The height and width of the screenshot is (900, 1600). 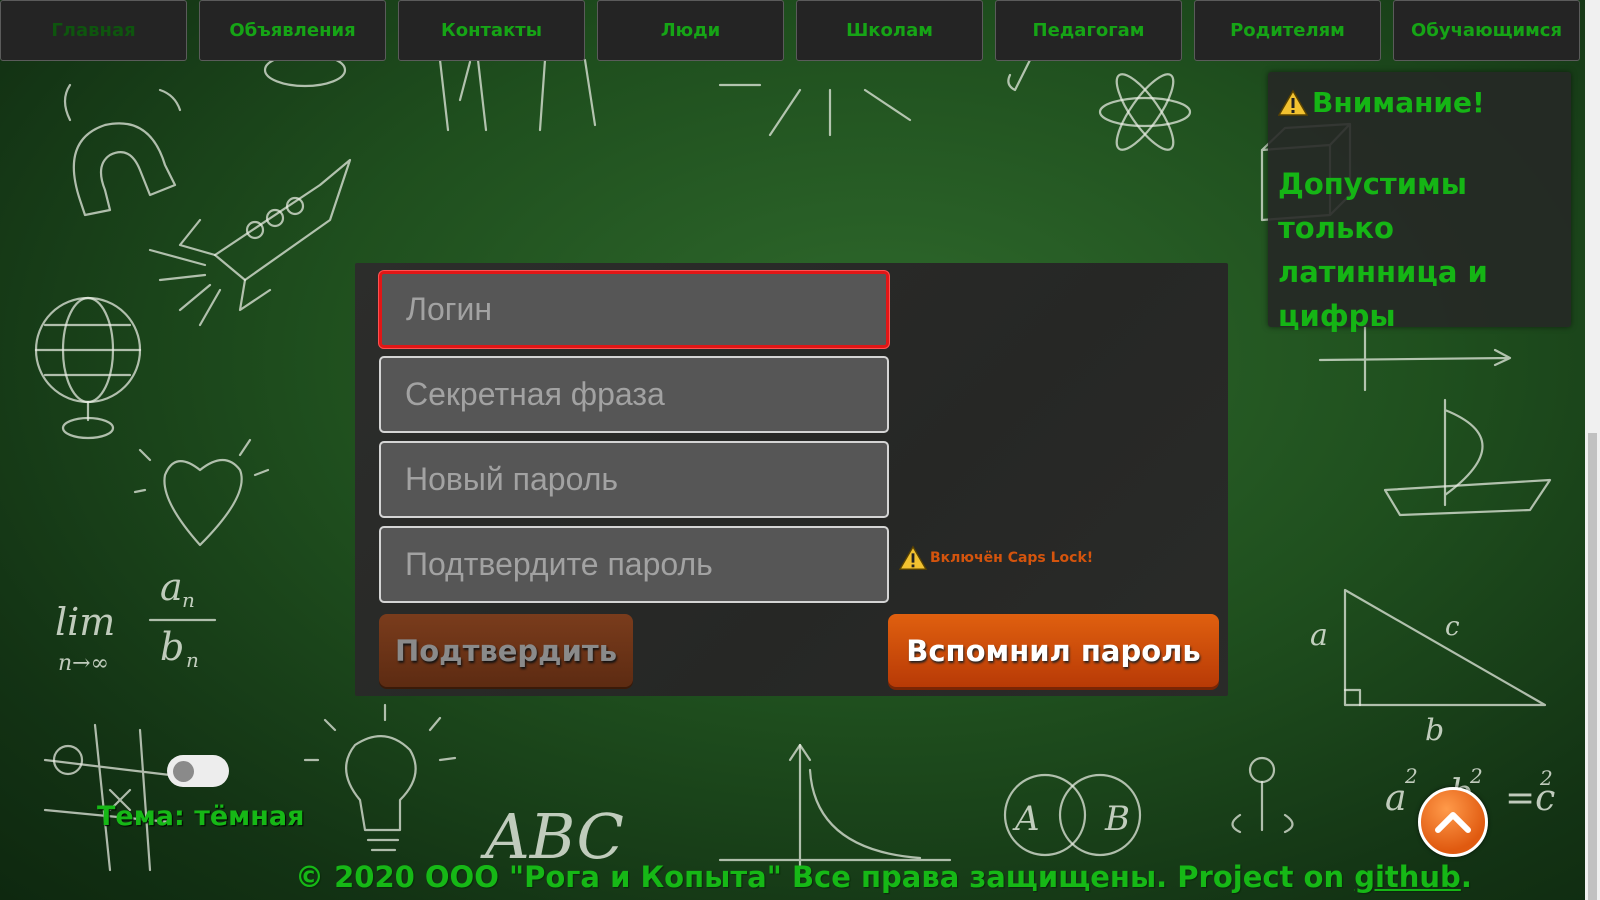 What do you see at coordinates (889, 30) in the screenshot?
I see `nav-schools: Школам` at bounding box center [889, 30].